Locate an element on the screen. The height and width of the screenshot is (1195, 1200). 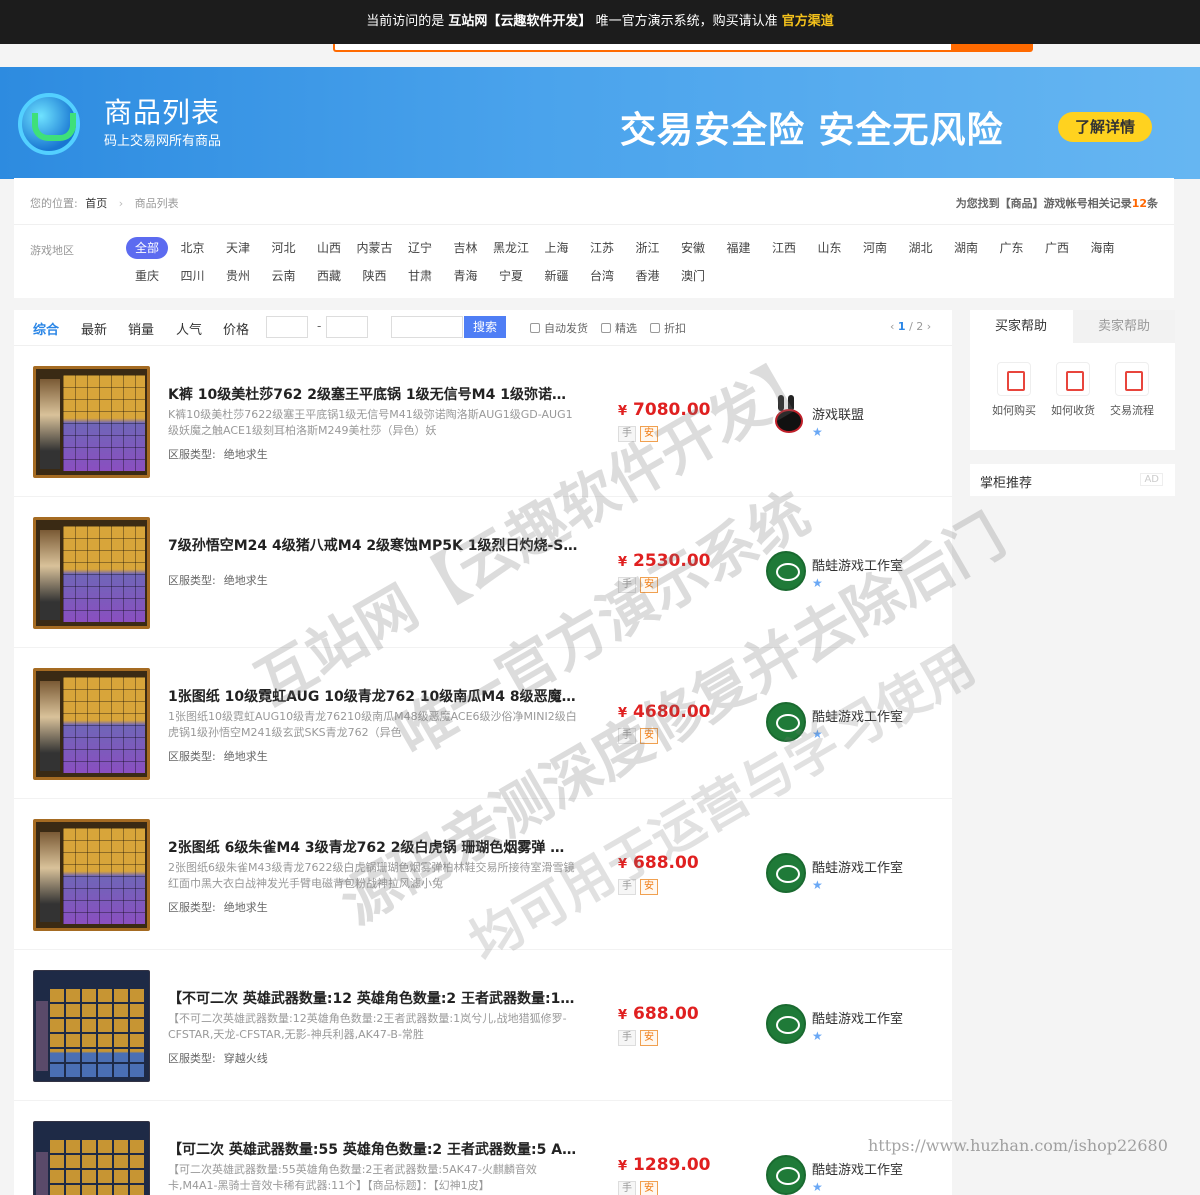
region-item: 山东 is located at coordinates (830, 248).